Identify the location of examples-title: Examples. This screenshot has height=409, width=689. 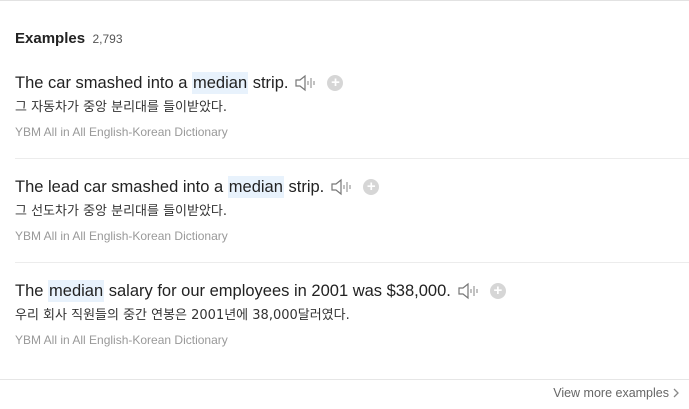
(50, 38).